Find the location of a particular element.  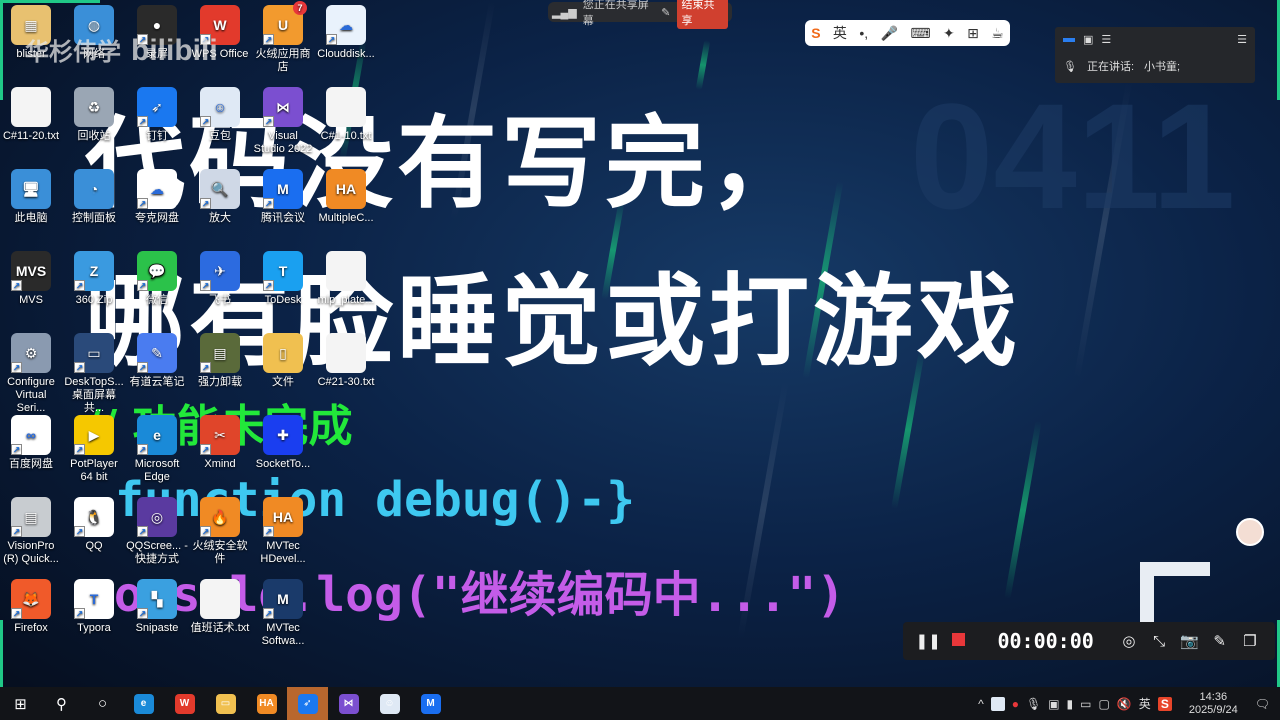

ime-keyboard-icon: ⌨ is located at coordinates (920, 33).